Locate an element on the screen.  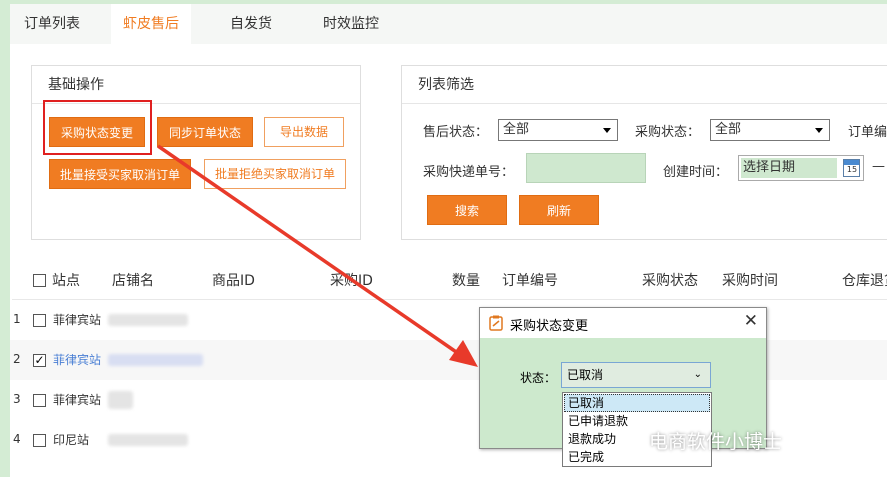
wechat-icon is located at coordinates (635, 437).